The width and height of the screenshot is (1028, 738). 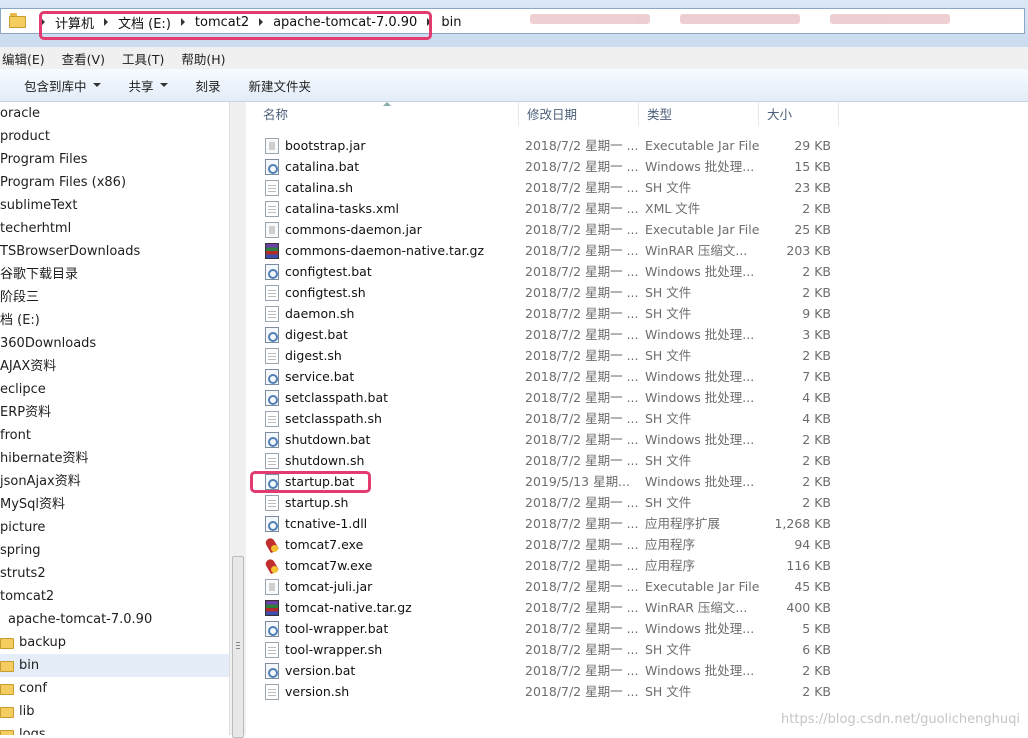 I want to click on nav-item: Program Files, so click(x=114, y=159).